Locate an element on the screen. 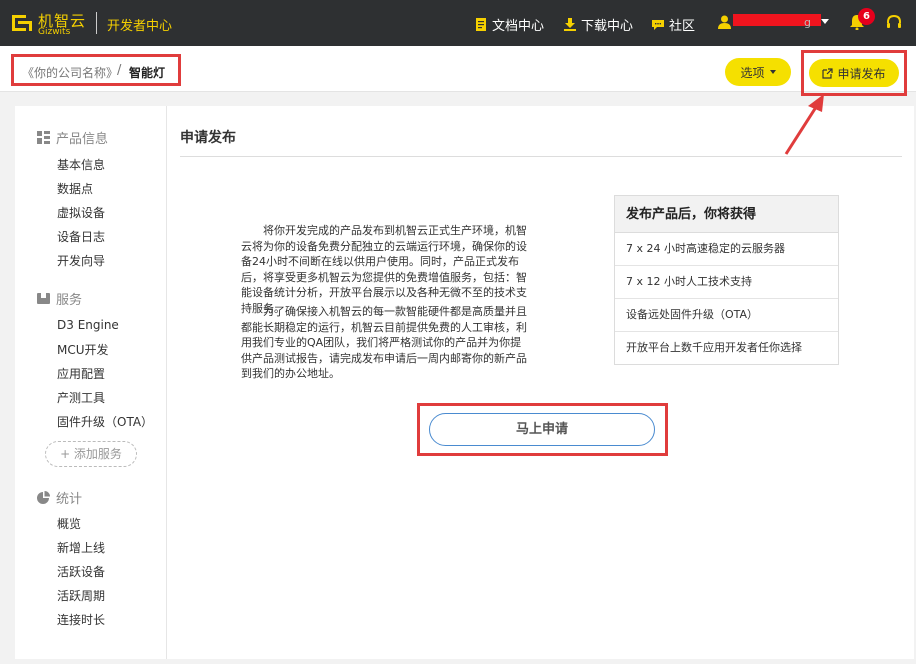 Image resolution: width=916 pixels, height=664 pixels. sidebar-group-label: 产品信息 is located at coordinates (82, 139).